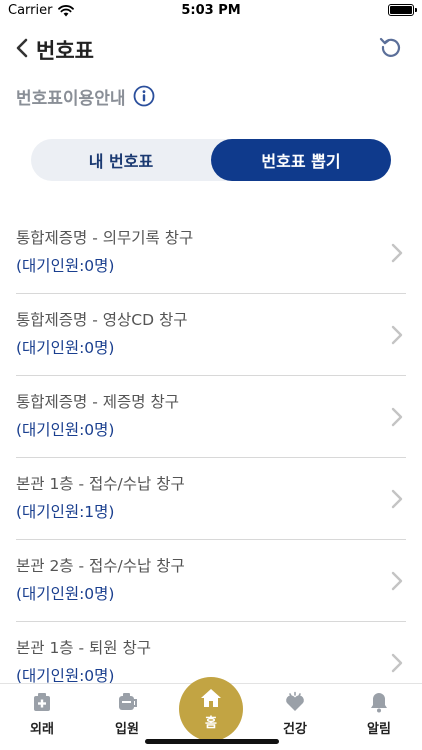 The image size is (422, 750). I want to click on counter-title: 본관 2층 - 접수/수납 창구, so click(100, 566).